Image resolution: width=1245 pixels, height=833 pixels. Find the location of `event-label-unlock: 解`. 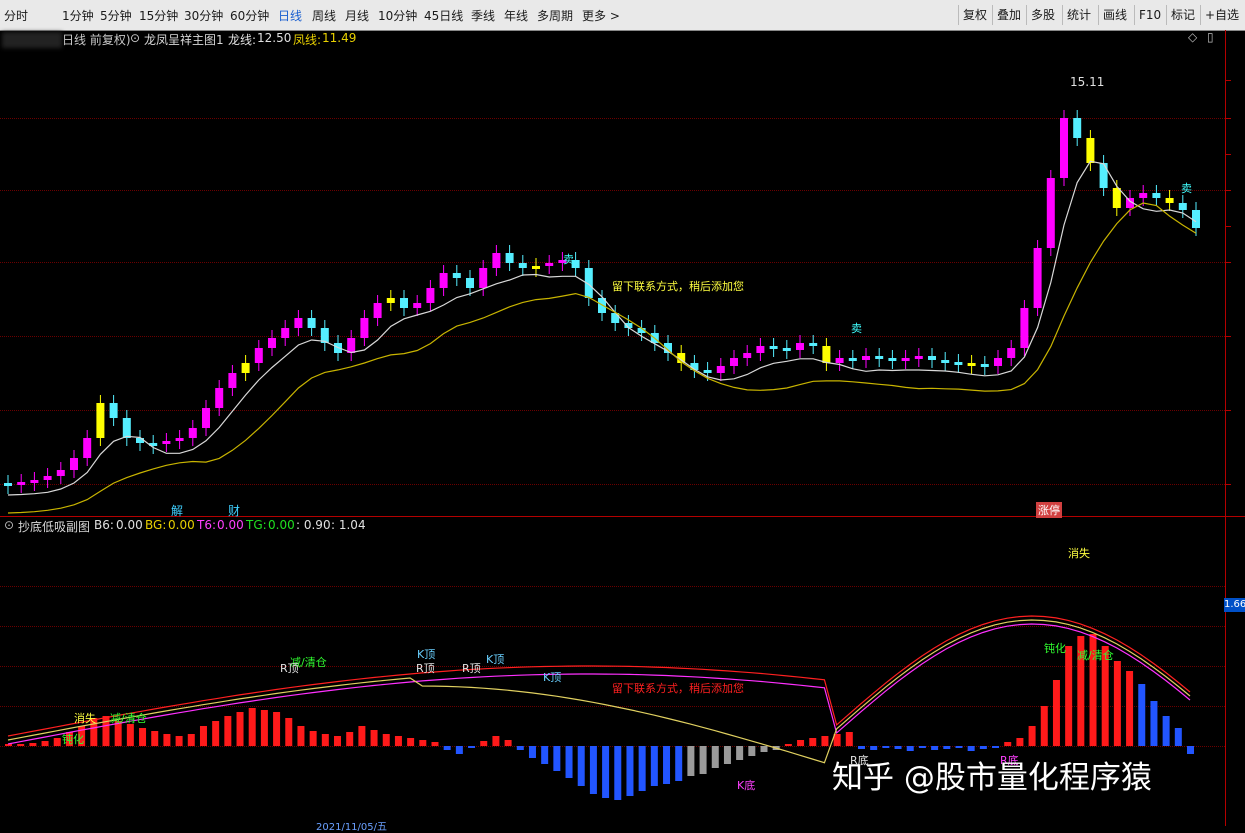

event-label-unlock: 解 is located at coordinates (177, 510).